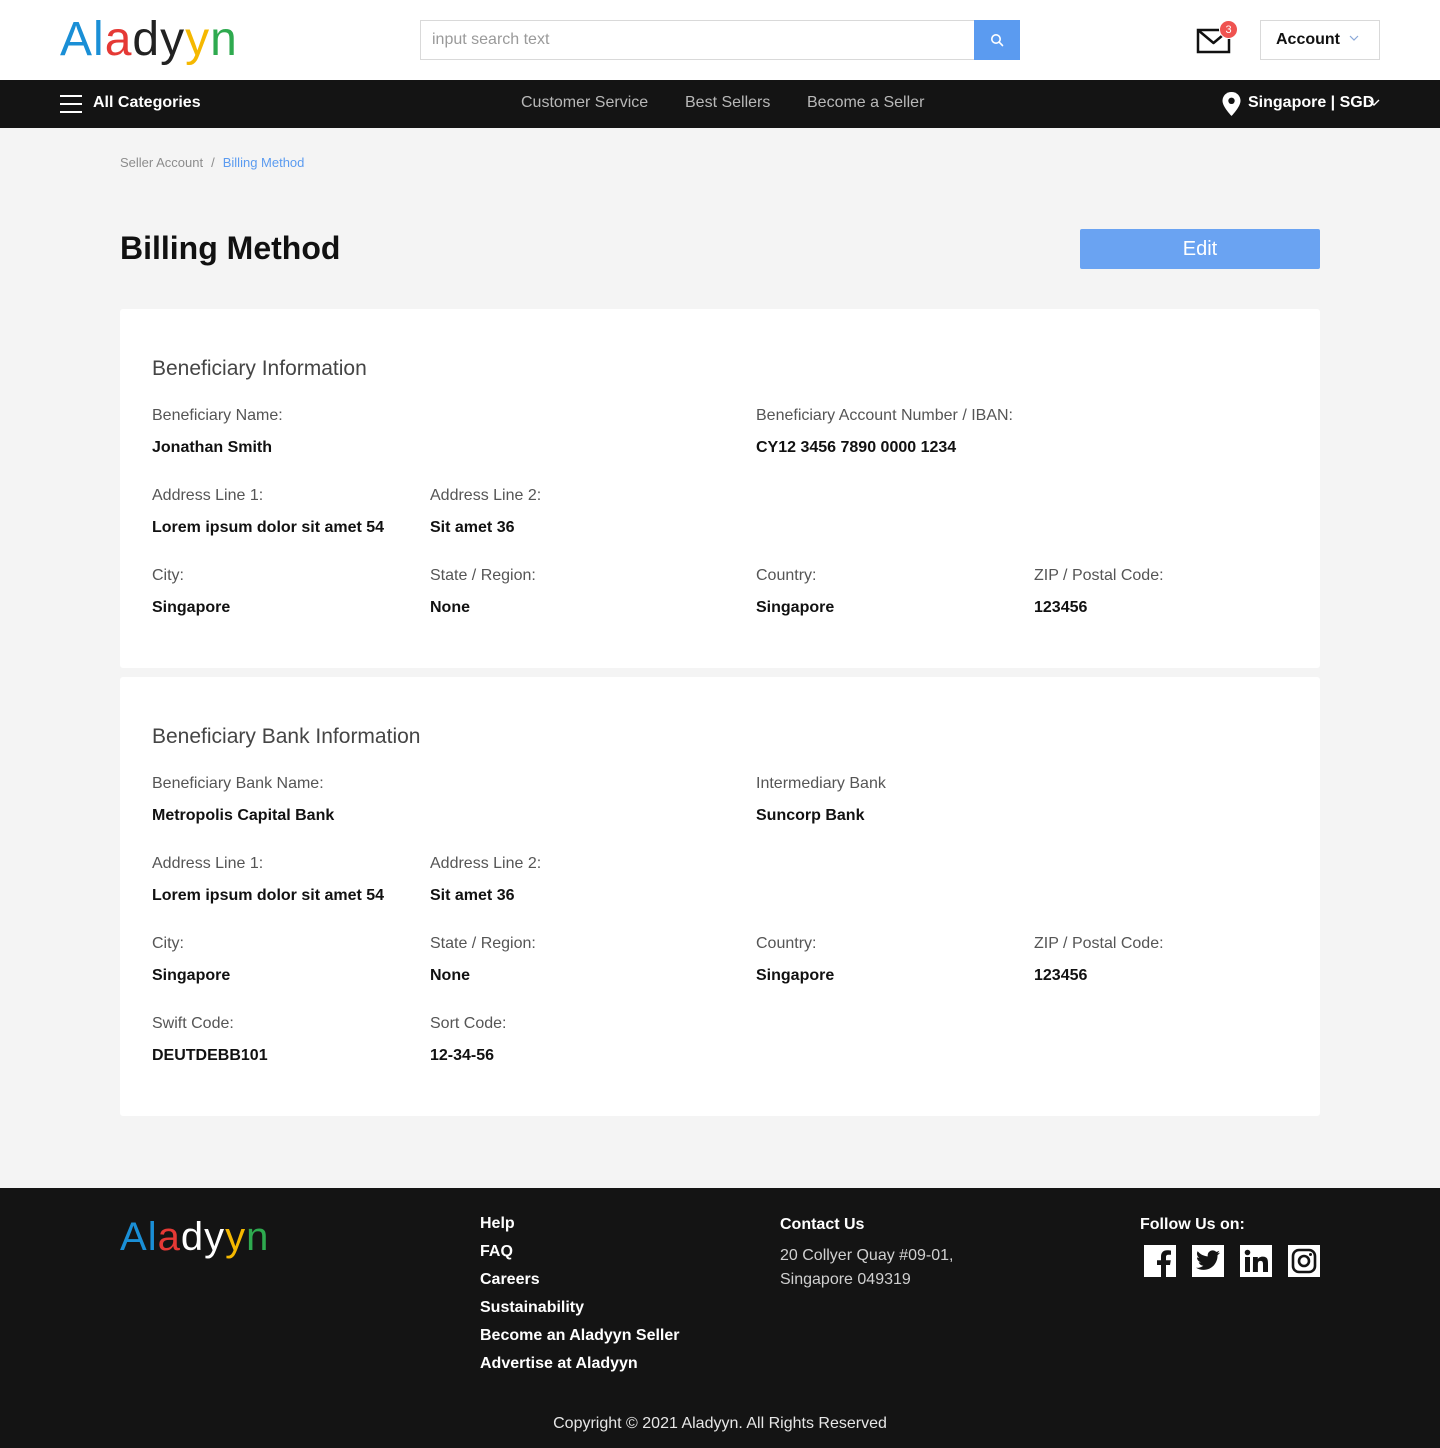 This screenshot has height=1448, width=1440. What do you see at coordinates (1099, 943) in the screenshot?
I see `bank-zip-label: ZIP / Postal Code:` at bounding box center [1099, 943].